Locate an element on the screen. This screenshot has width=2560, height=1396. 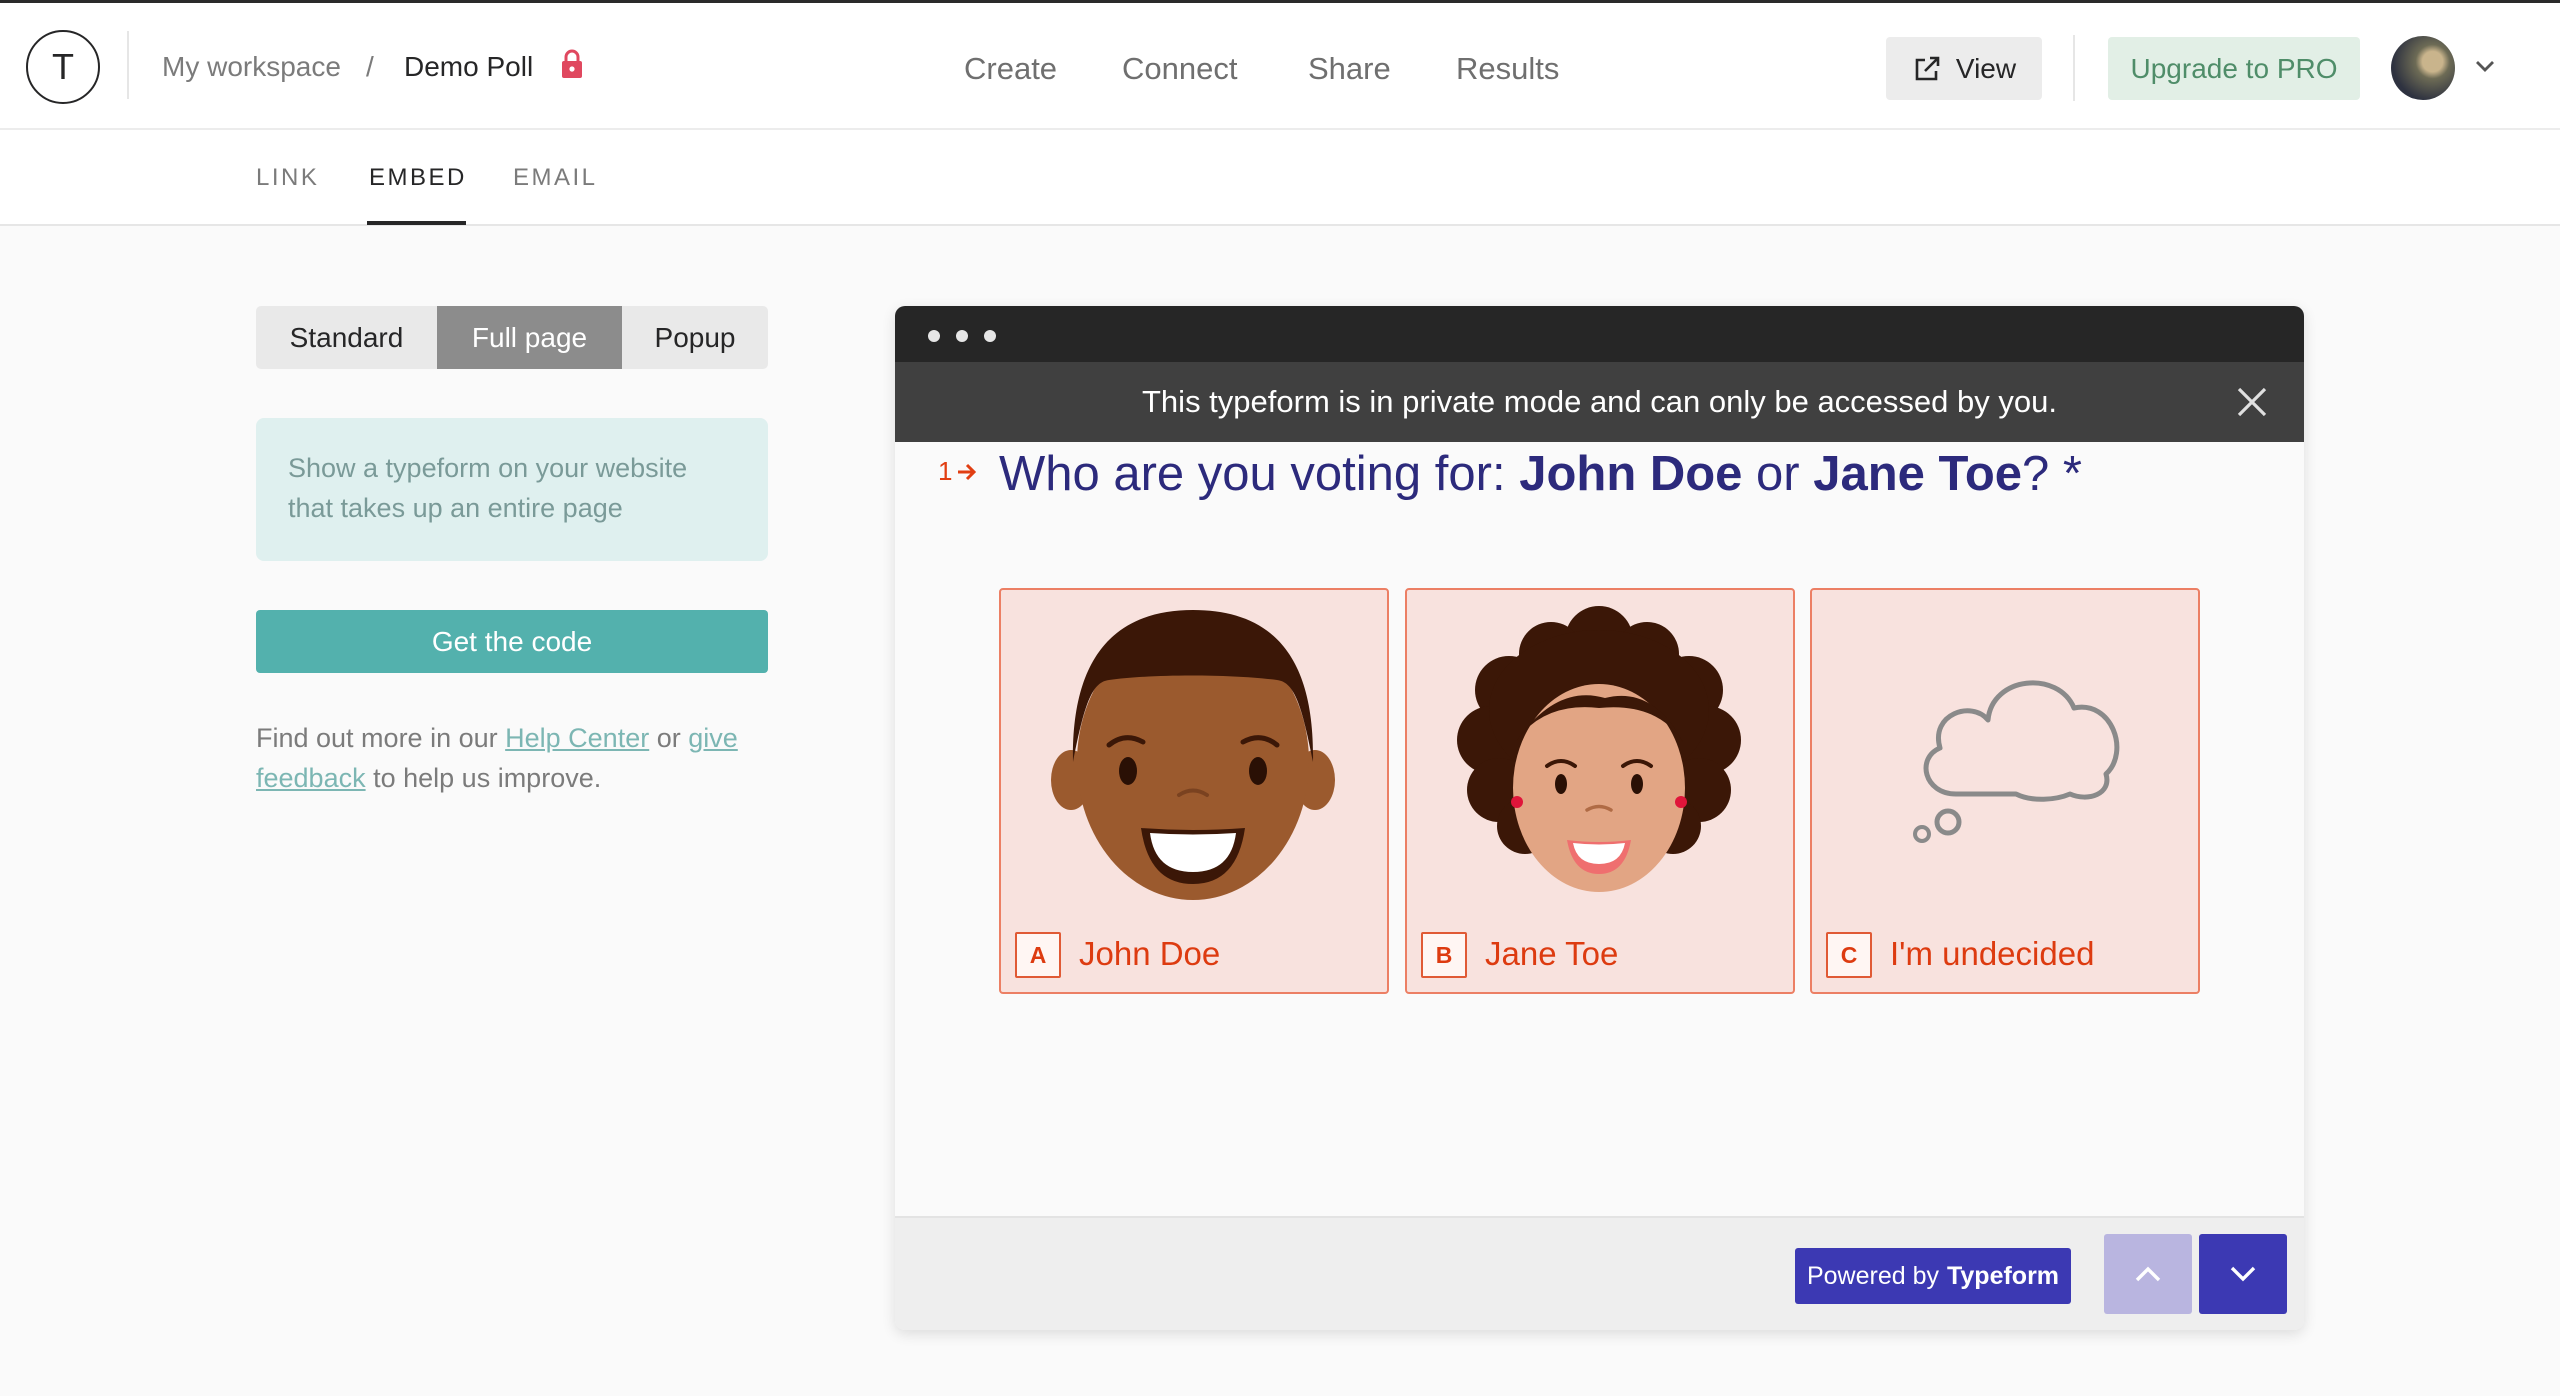
choice-label-c: I'm undecided is located at coordinates (1992, 953).